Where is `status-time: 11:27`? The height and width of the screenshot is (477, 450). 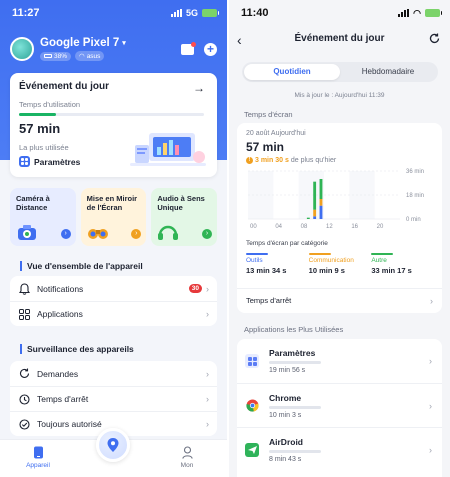
status-time: 11:27 is located at coordinates (26, 13).